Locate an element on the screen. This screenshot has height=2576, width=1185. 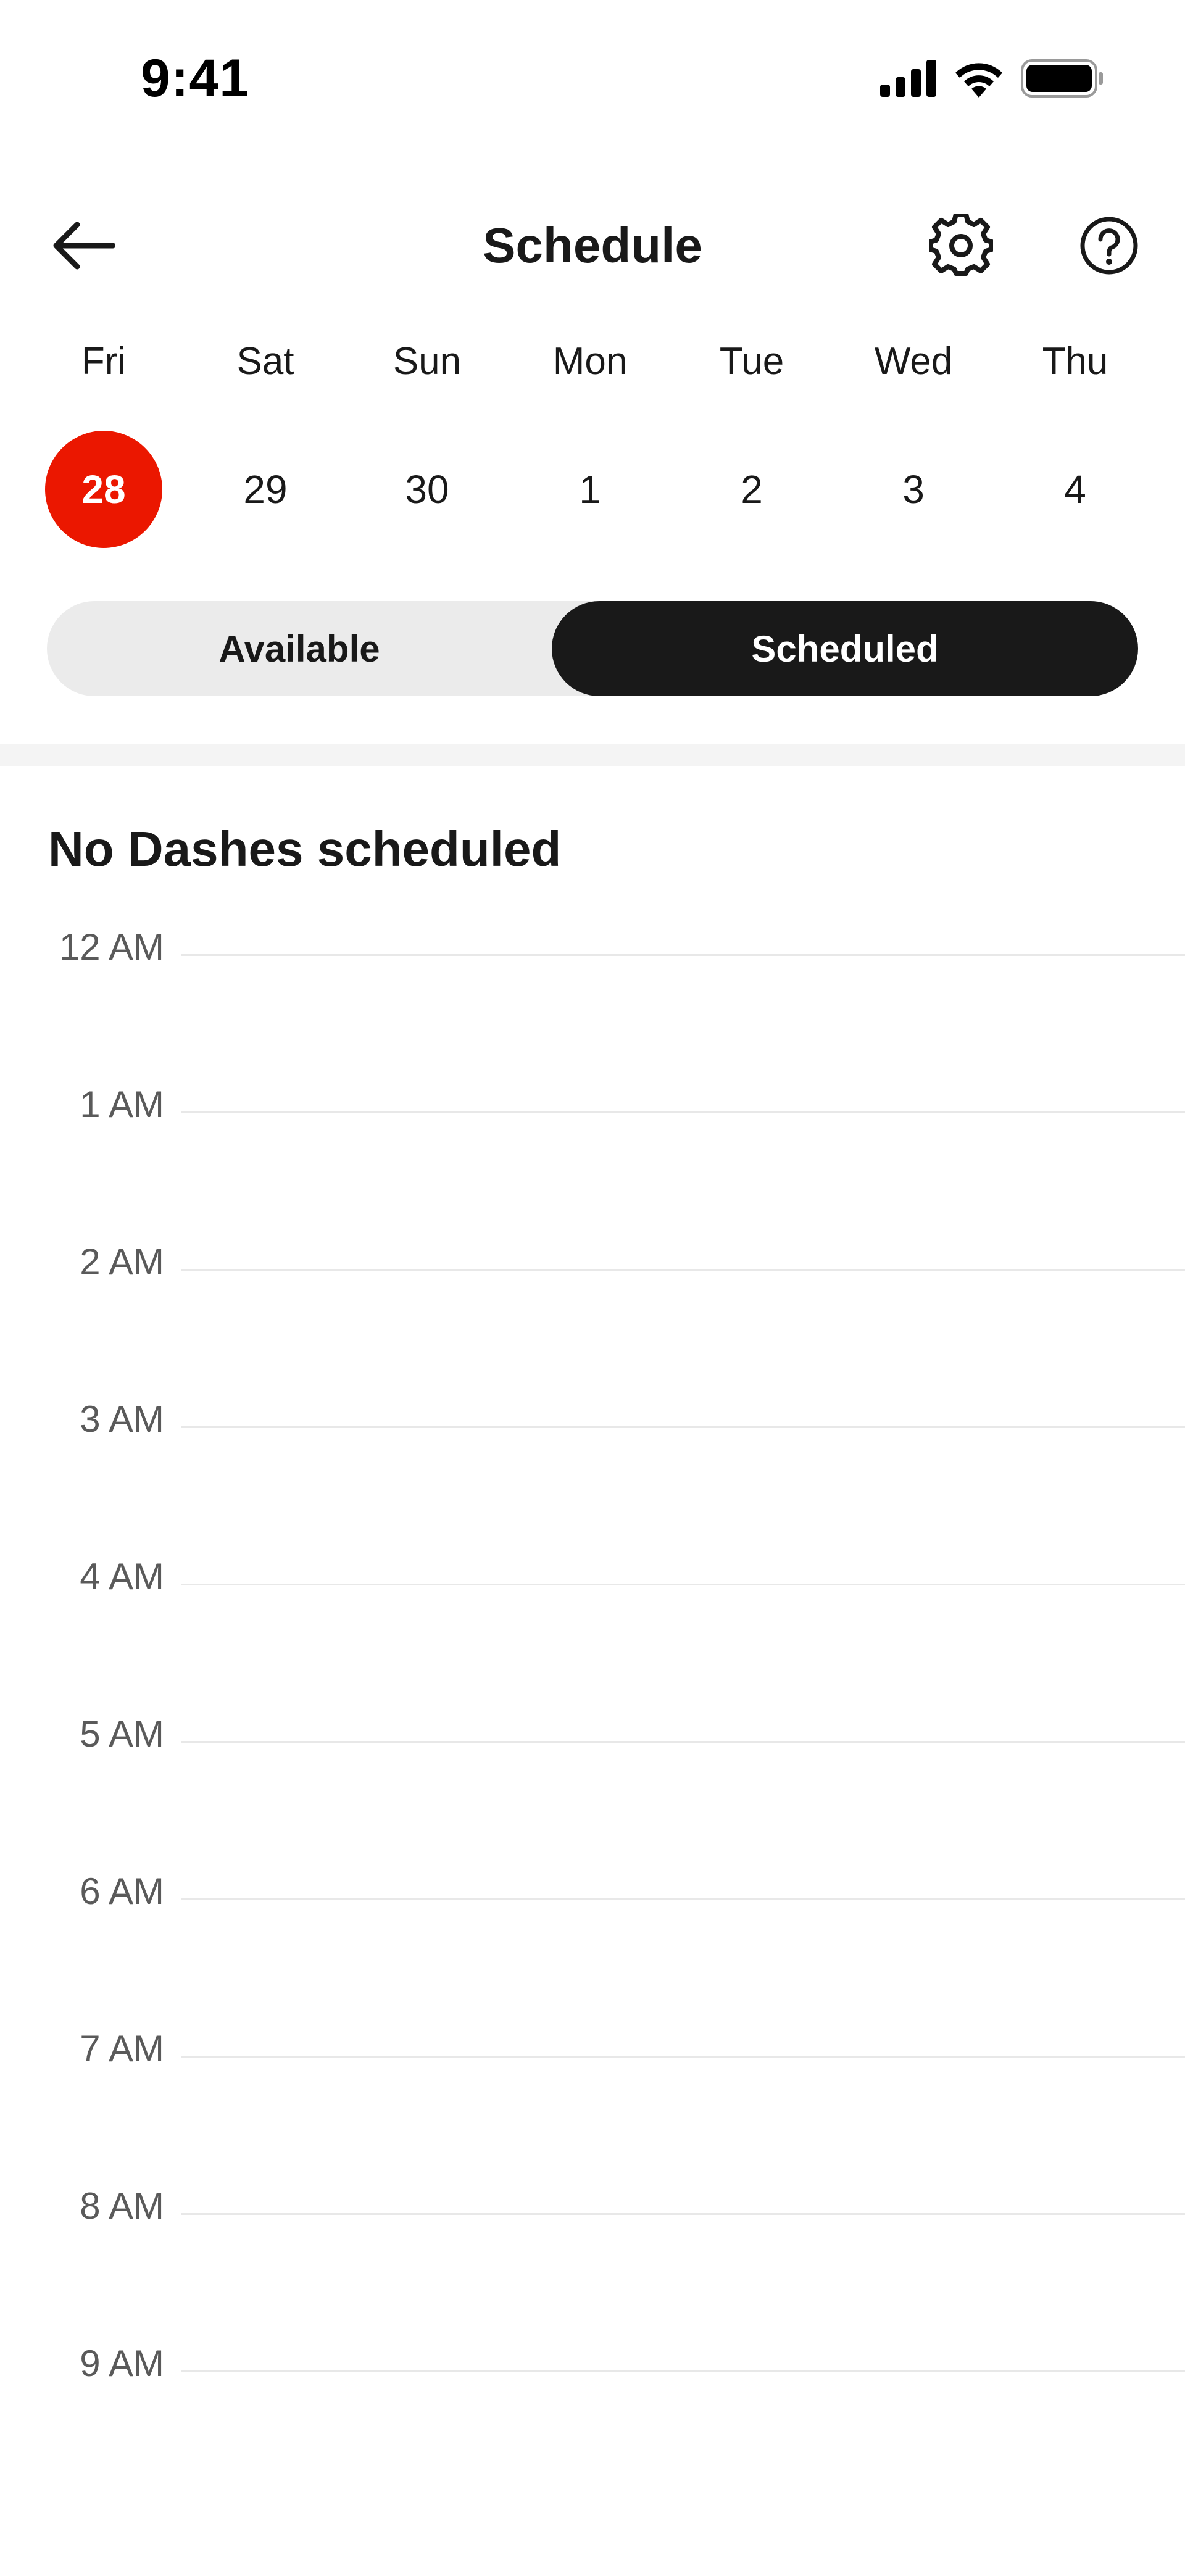
gear-icon is located at coordinates (961, 246).